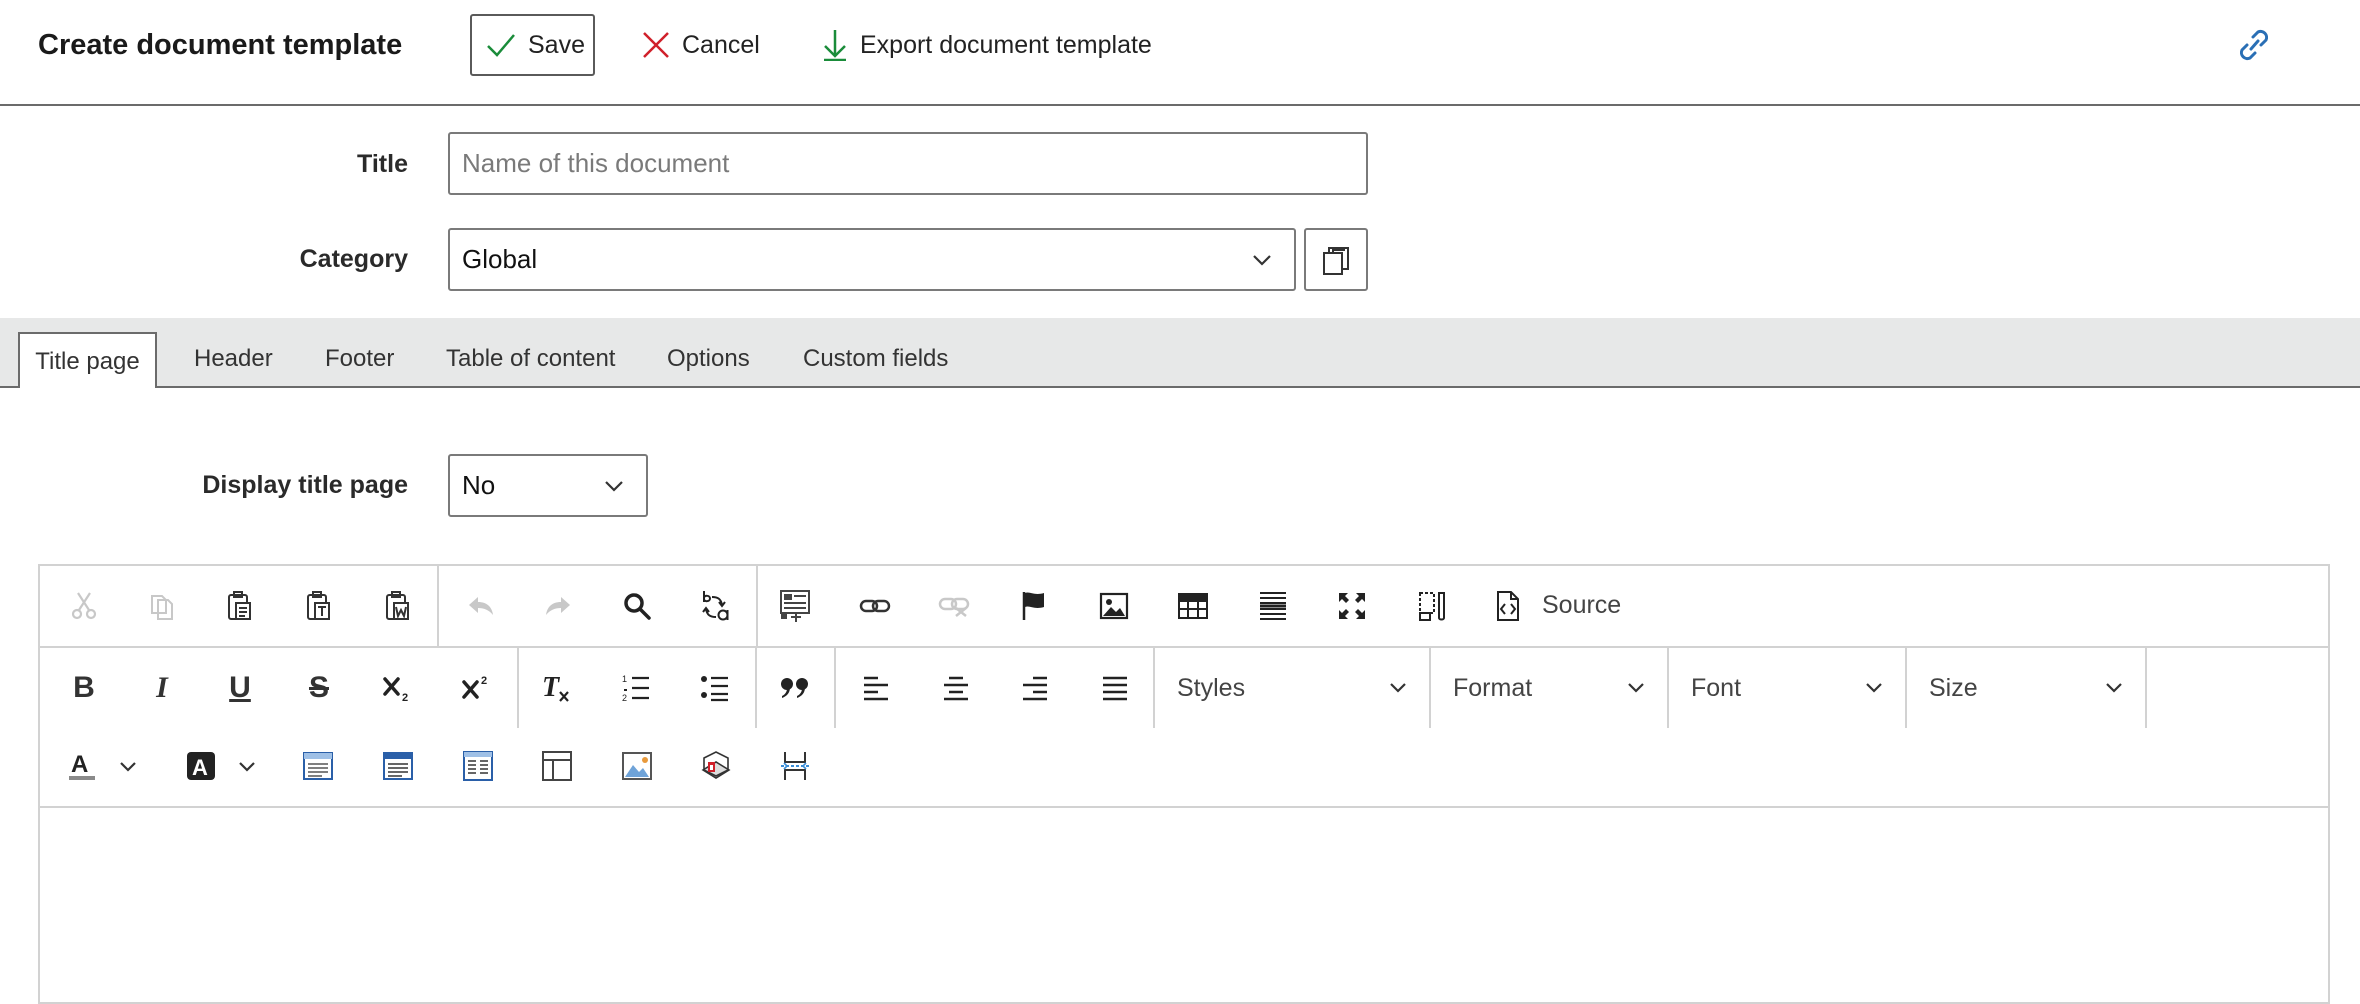 The width and height of the screenshot is (2360, 1004). What do you see at coordinates (478, 766) in the screenshot?
I see `template-columns-icon` at bounding box center [478, 766].